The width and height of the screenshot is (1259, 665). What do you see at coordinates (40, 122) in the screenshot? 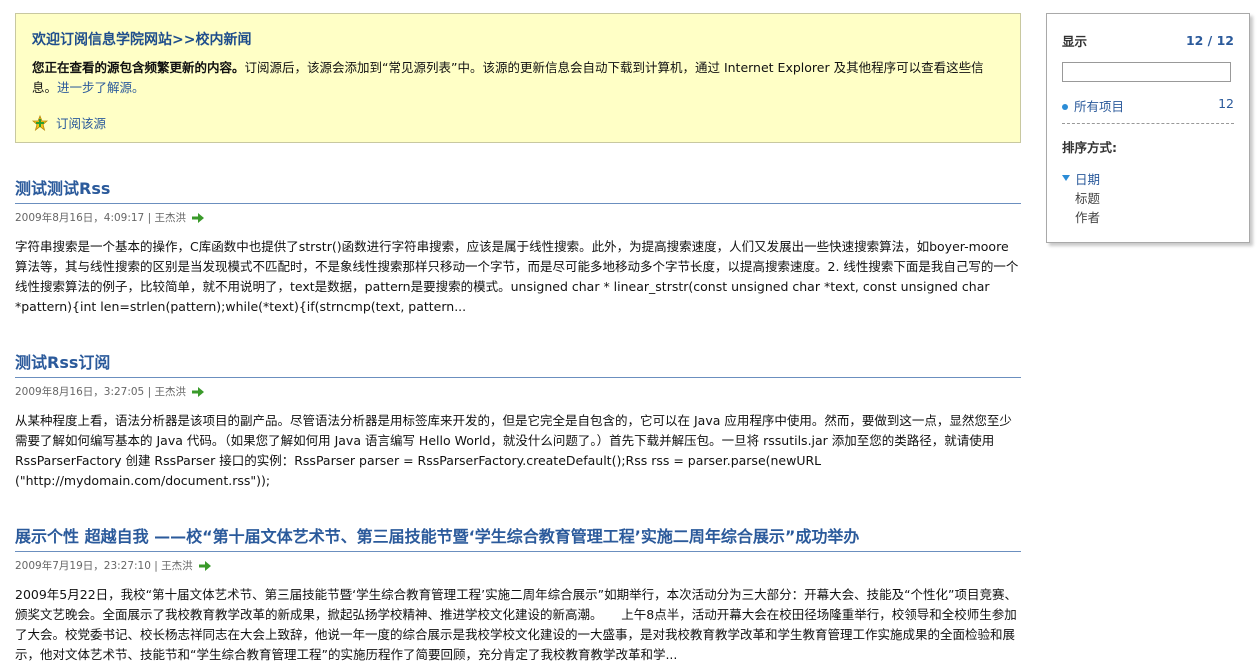
I see `star-plus-icon` at bounding box center [40, 122].